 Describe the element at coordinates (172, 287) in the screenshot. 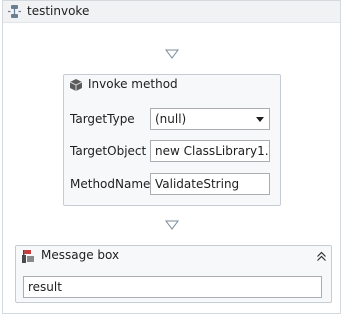

I see `message-text-input: result` at that location.